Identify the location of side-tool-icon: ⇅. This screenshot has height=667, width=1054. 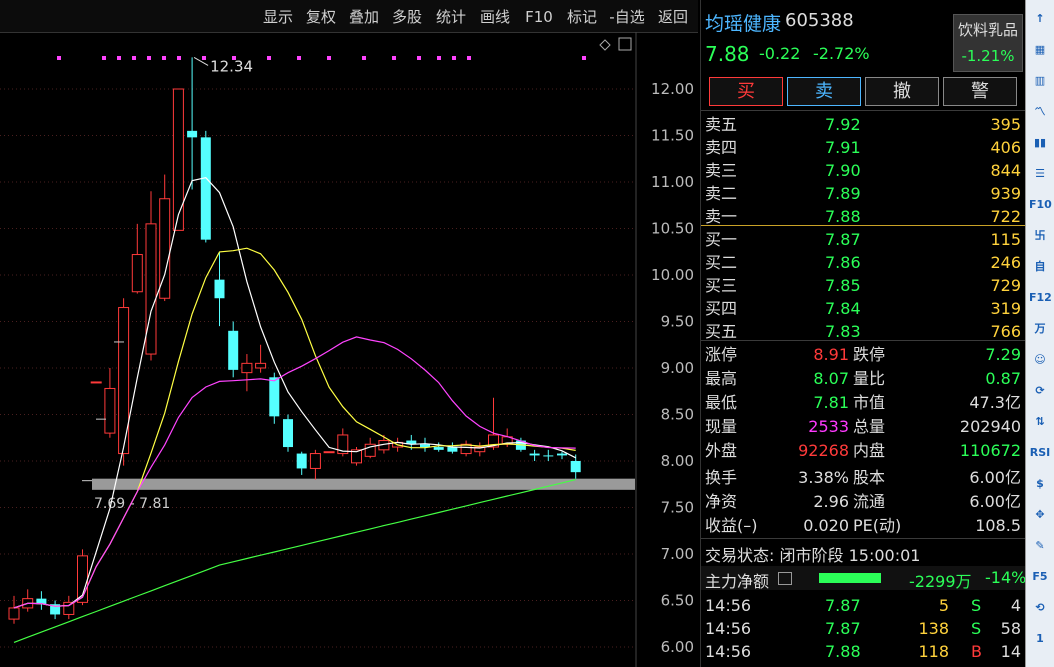
(1040, 422).